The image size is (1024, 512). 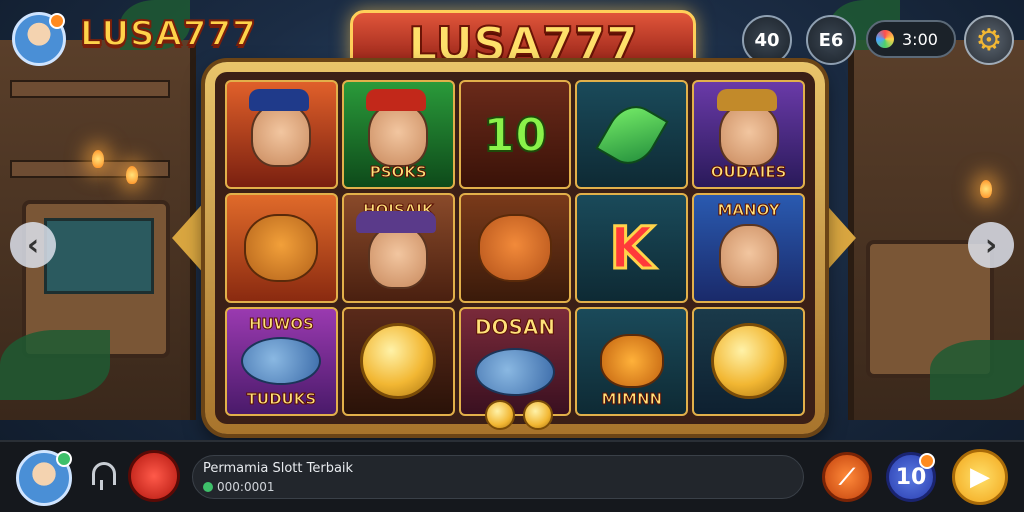 I want to click on symbol-label: OUDAIES, so click(x=748, y=172).